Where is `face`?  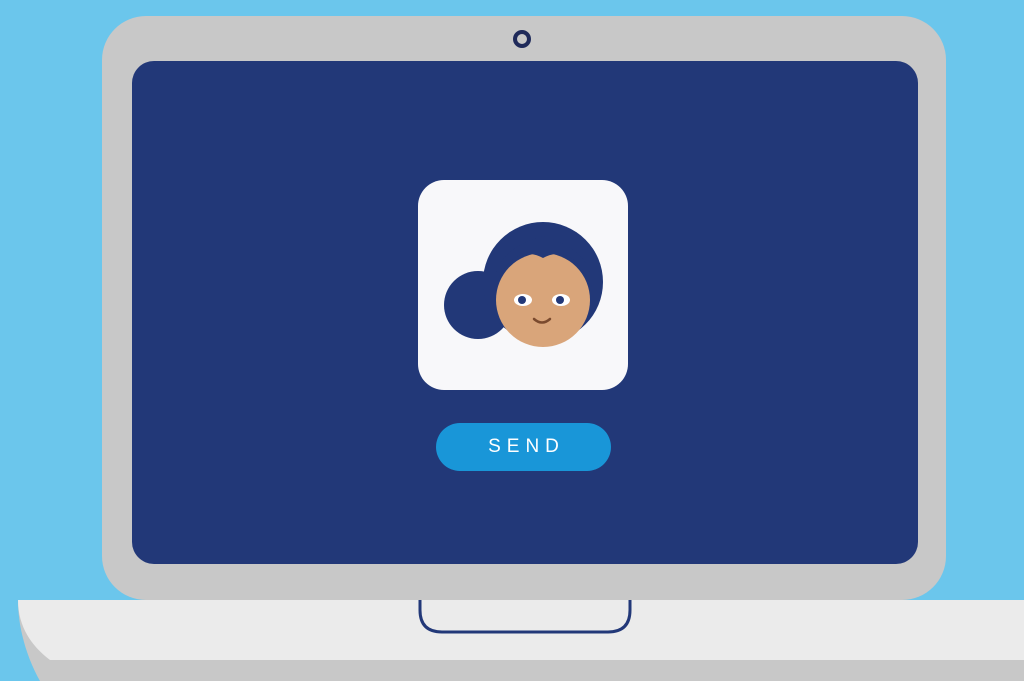 face is located at coordinates (543, 300).